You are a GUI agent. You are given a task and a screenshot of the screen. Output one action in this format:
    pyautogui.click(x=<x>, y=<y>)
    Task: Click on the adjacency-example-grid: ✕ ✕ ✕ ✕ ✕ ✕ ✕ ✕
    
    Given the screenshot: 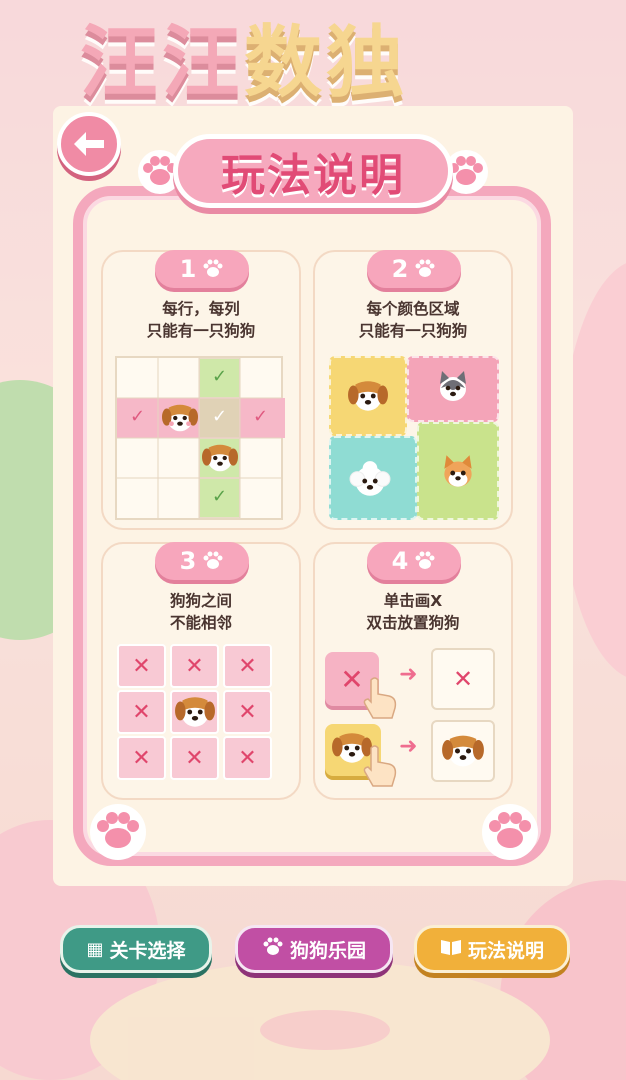 What is the action you would take?
    pyautogui.click(x=197, y=713)
    